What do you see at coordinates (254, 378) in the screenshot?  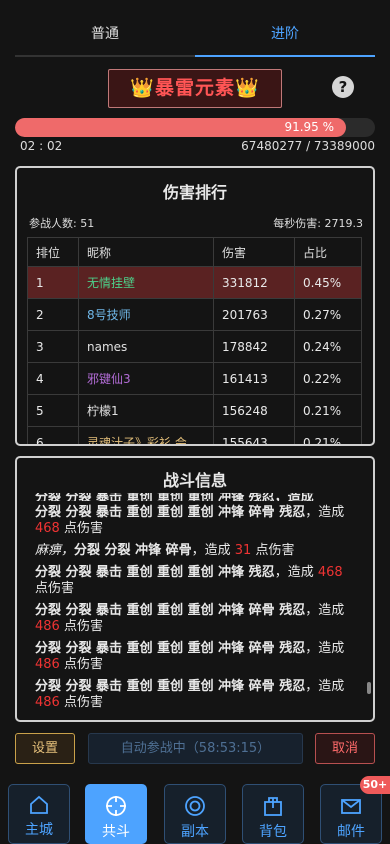 I see `damage-cell: 161413` at bounding box center [254, 378].